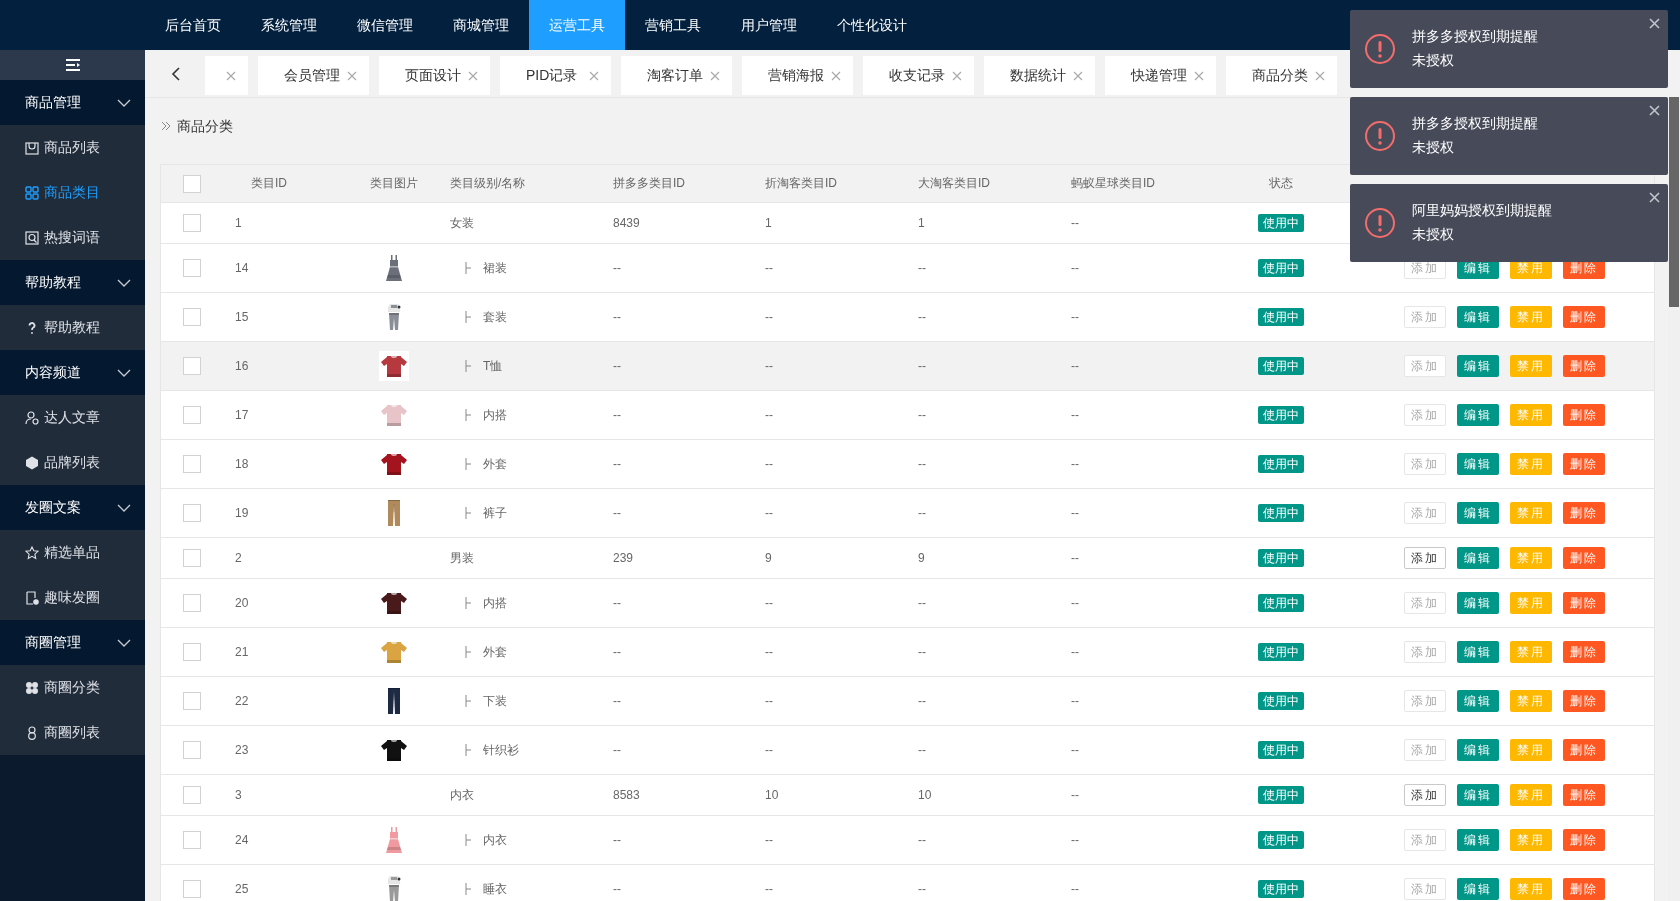  I want to click on scrollbar-thumb, so click(1674, 202).